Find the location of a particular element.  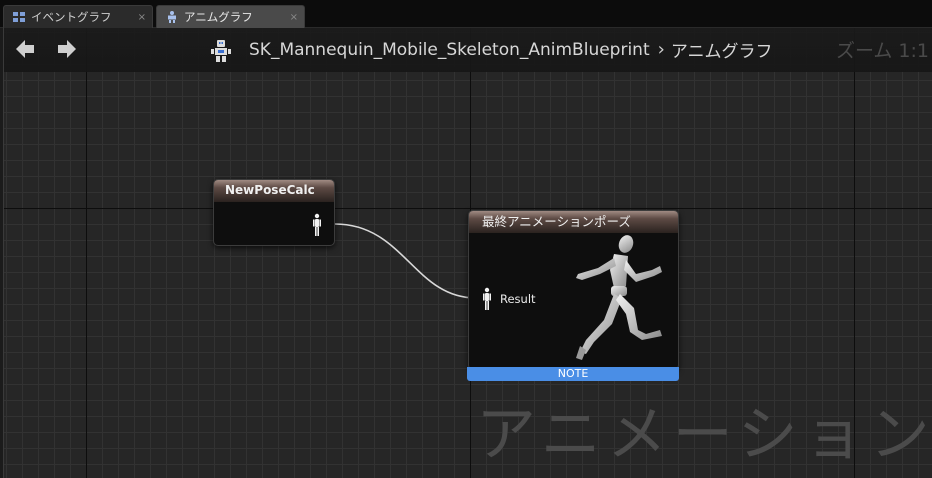

tab-event-graph: イベントグラフ × is located at coordinates (78, 16).